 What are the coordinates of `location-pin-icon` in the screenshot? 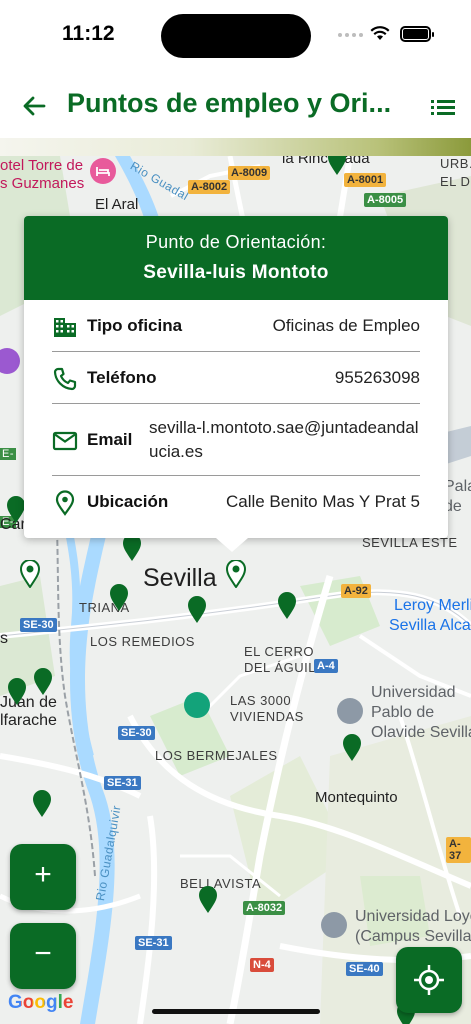 It's located at (65, 503).